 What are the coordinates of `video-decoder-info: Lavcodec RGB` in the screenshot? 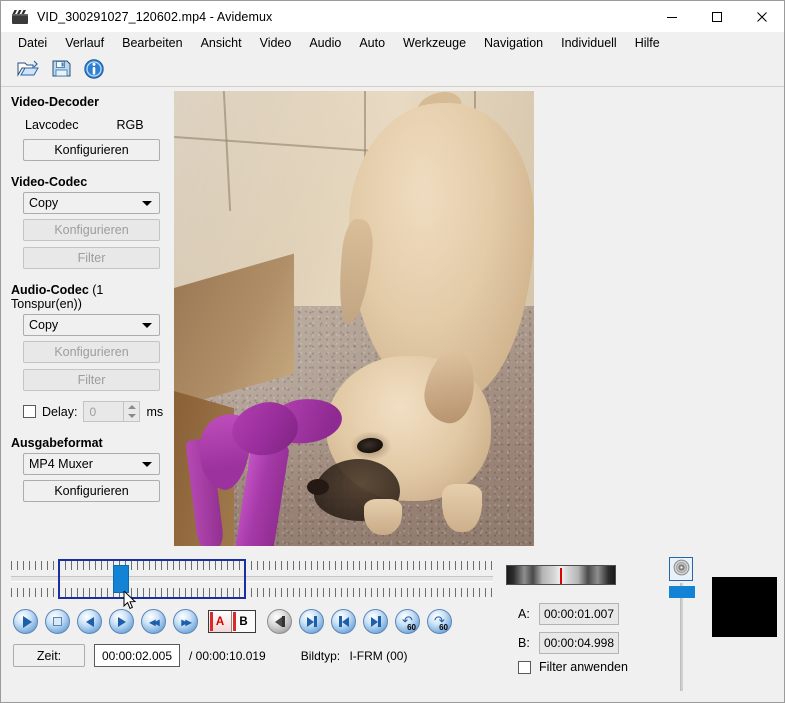 It's located at (98, 125).